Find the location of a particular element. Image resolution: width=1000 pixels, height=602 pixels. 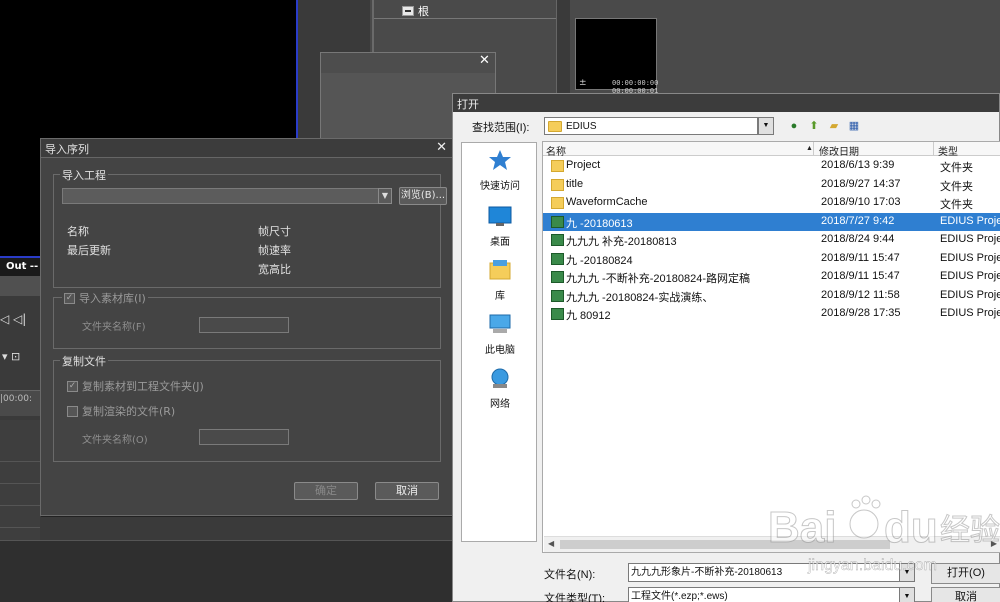

filetype-dropdown-icon: ▼ is located at coordinates (907, 594).